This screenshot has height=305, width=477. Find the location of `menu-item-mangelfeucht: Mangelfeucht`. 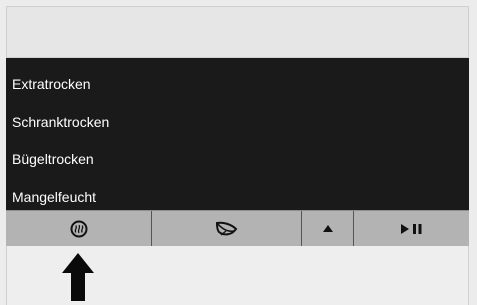

menu-item-mangelfeucht: Mangelfeucht is located at coordinates (54, 197).